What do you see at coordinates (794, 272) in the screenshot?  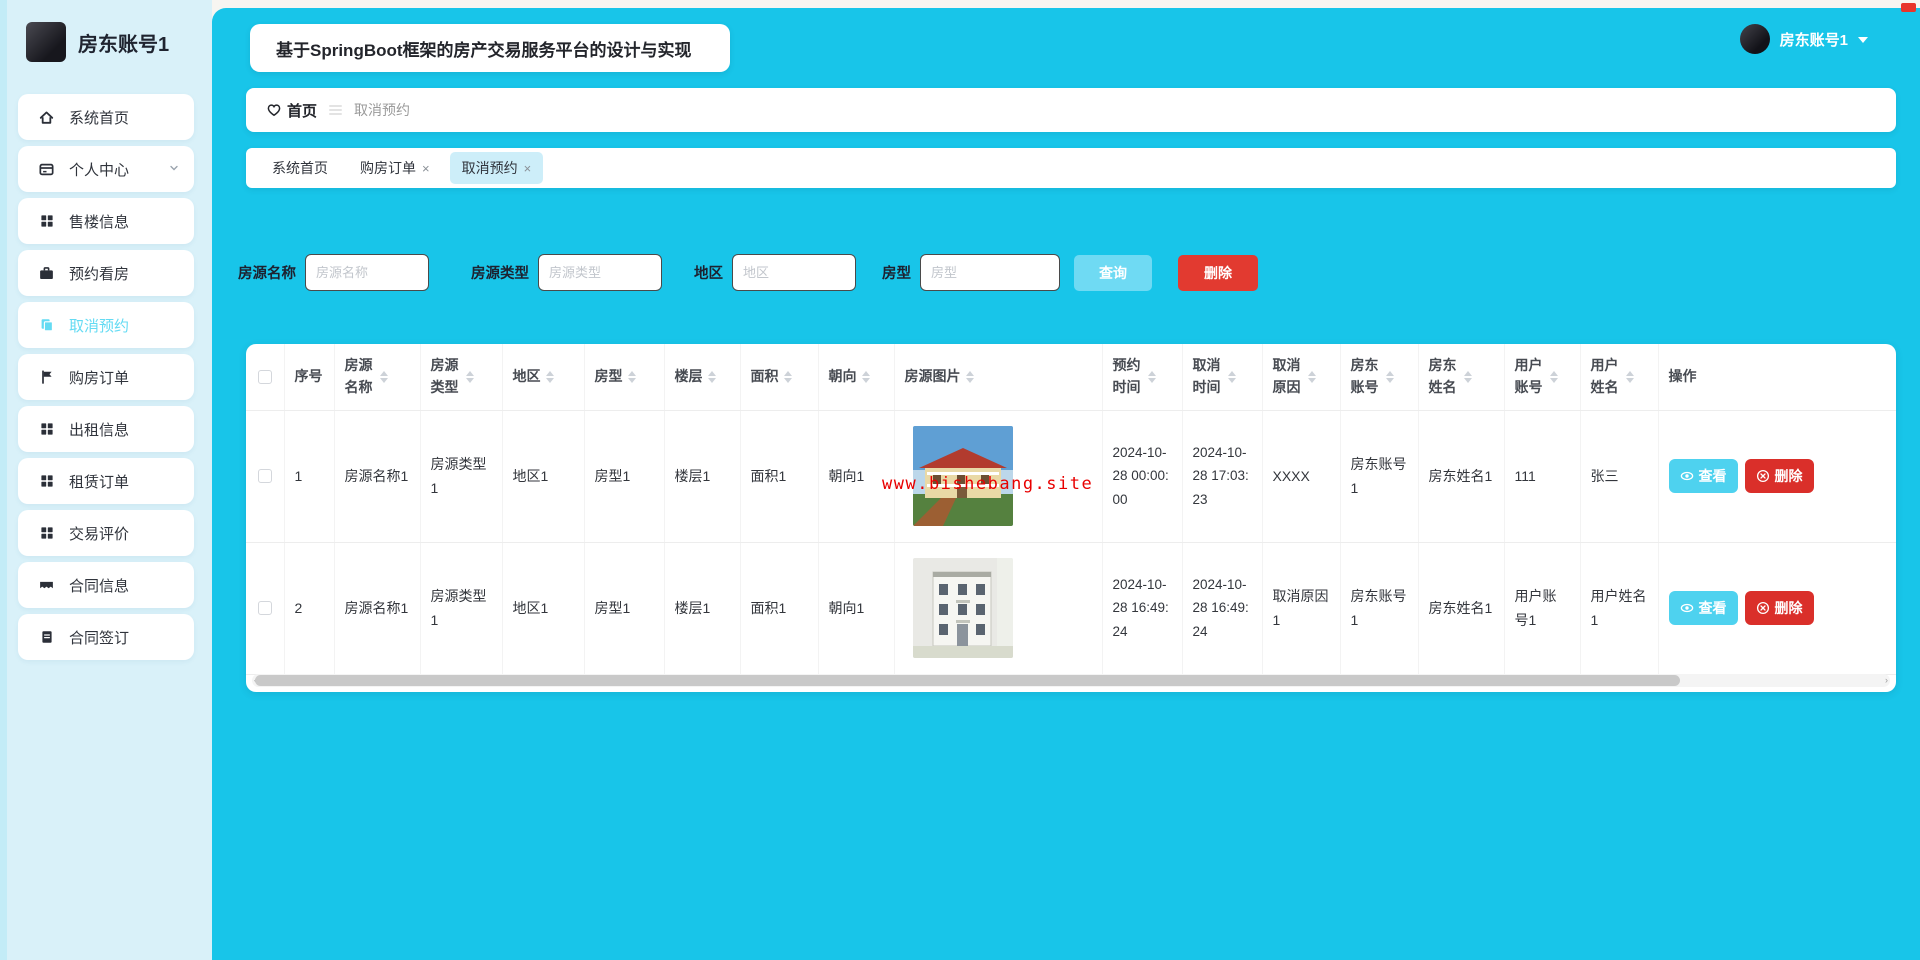 I see `region-input` at bounding box center [794, 272].